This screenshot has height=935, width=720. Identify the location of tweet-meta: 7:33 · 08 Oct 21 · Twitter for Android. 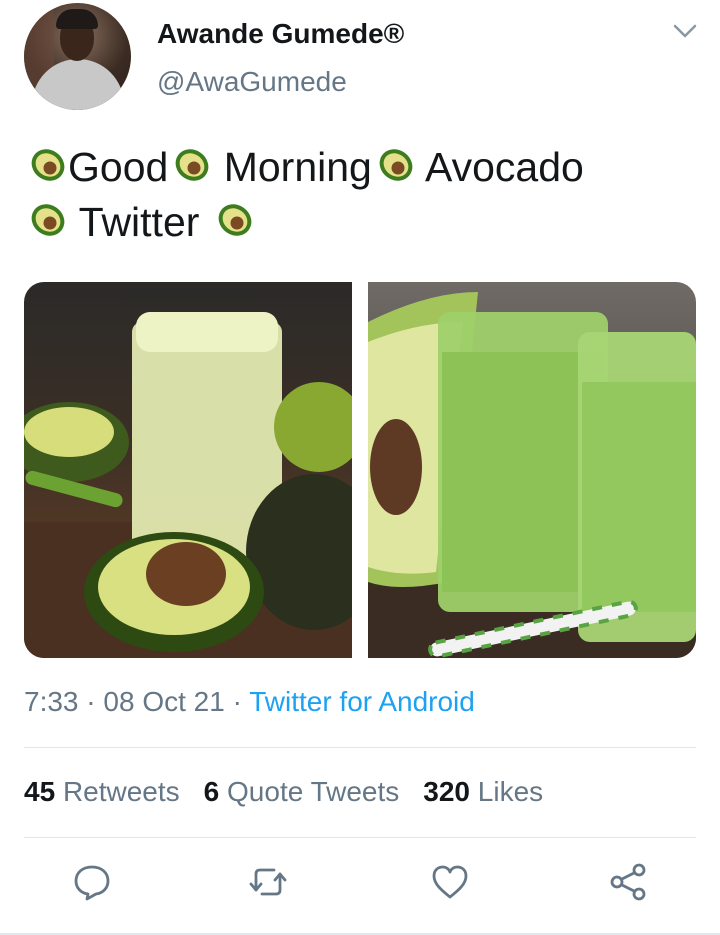
(249, 702).